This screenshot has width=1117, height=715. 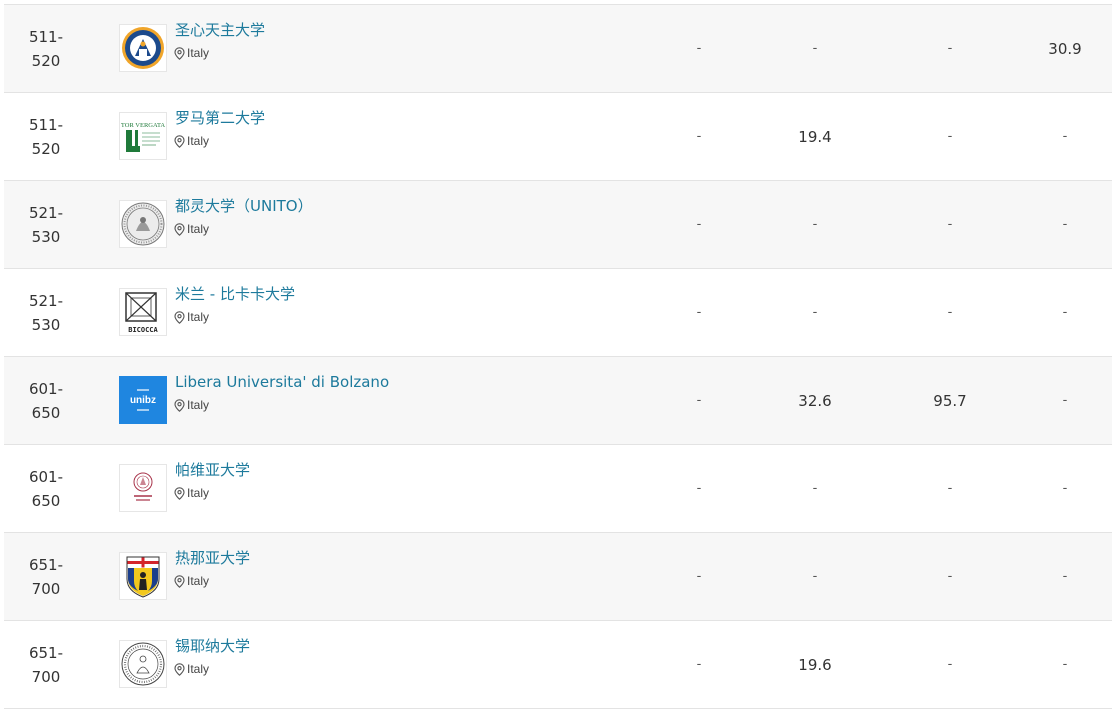 I want to click on table-row: 521- 530 都灵大学（UNITO） Italy - - - -, so click(x=558, y=225).